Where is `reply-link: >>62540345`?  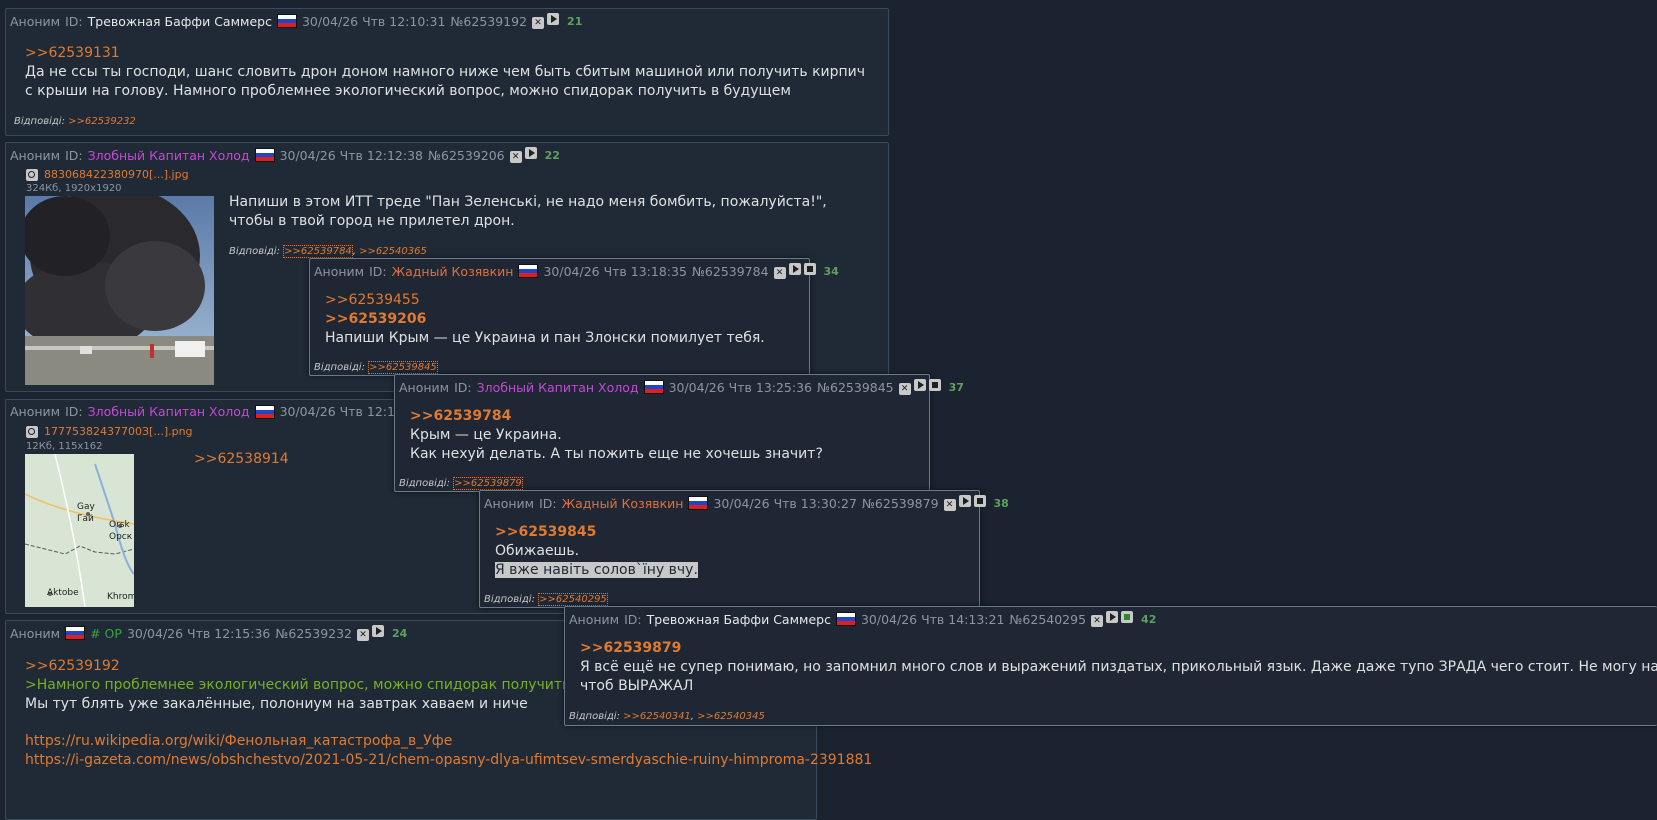 reply-link: >>62540345 is located at coordinates (731, 716).